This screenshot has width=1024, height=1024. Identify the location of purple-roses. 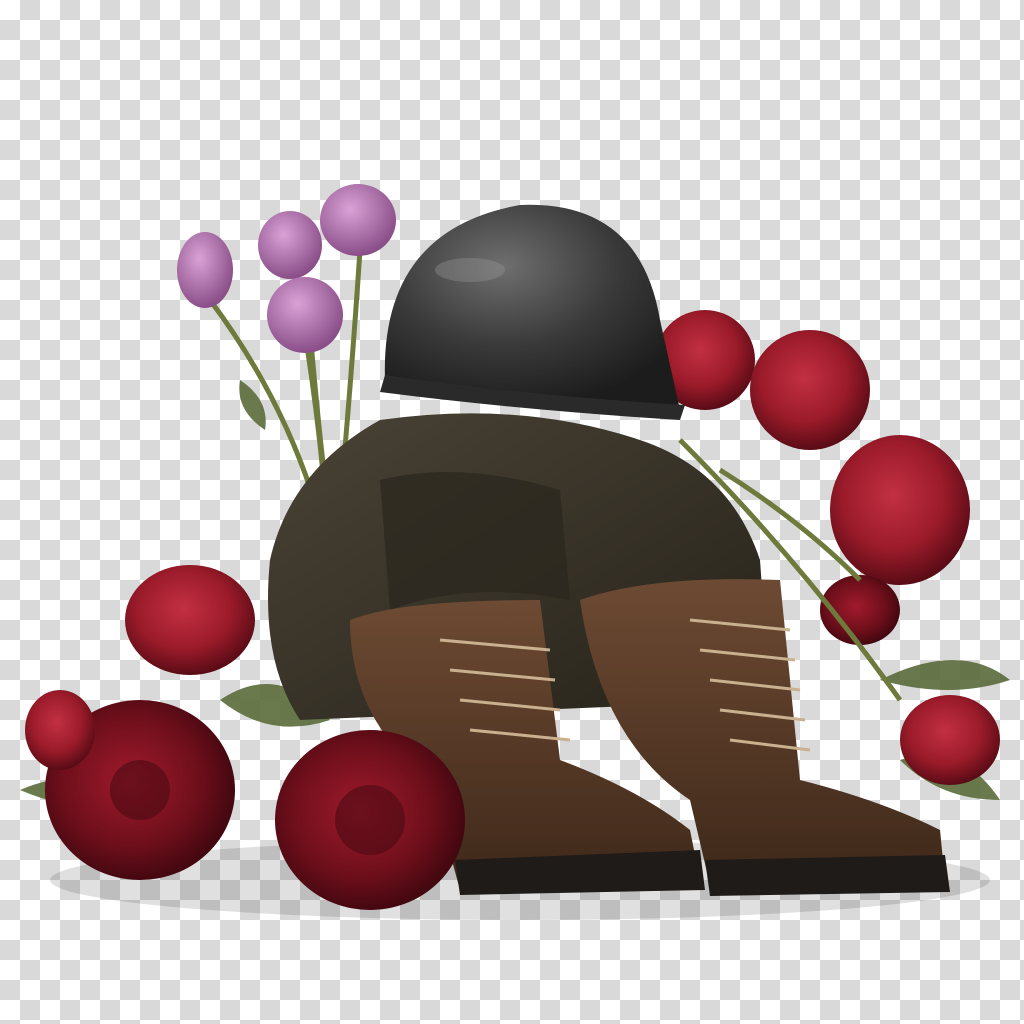
(286, 268).